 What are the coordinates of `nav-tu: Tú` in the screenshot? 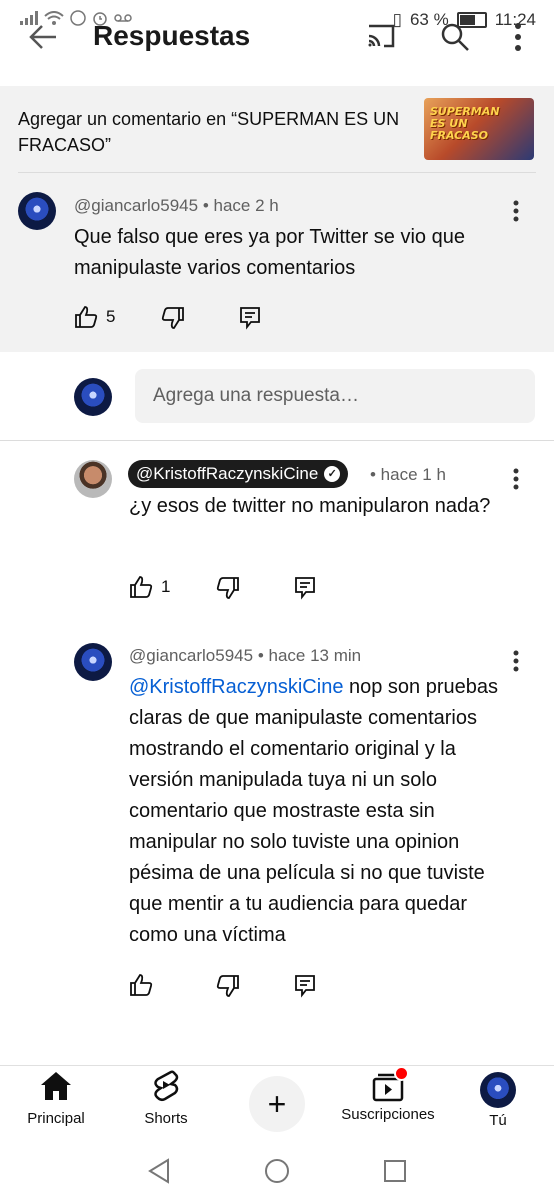 It's located at (498, 1099).